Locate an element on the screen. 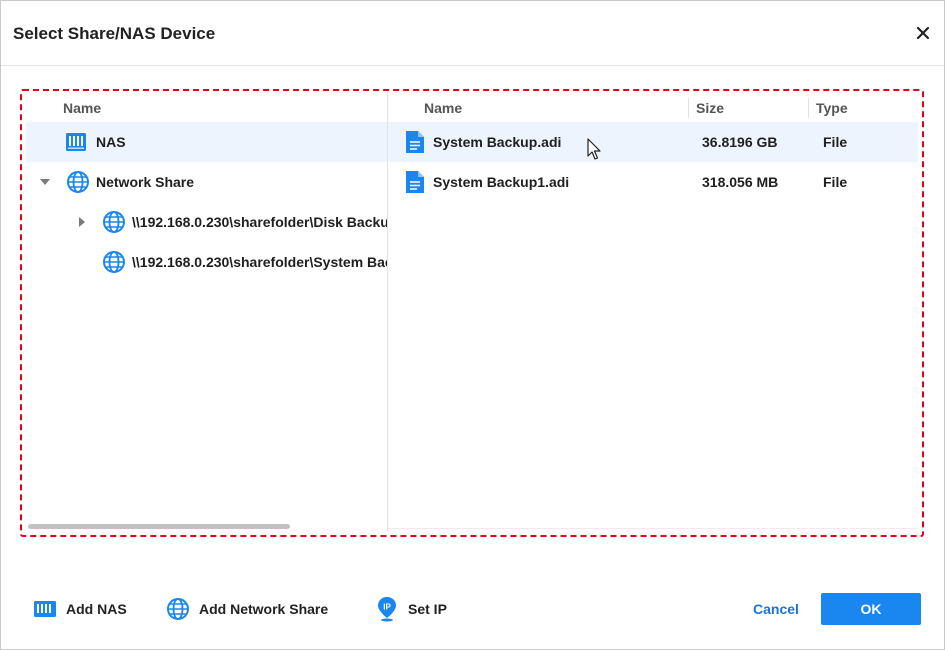  file-row: System Backup1.adi 318.056 MB File is located at coordinates (653, 182).